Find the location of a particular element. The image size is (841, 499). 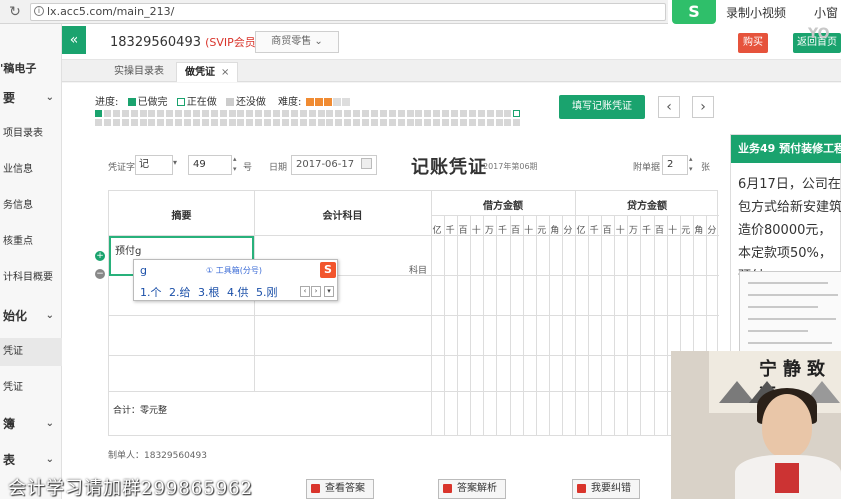

answer-analysis-button: 答案解析 is located at coordinates (472, 489).